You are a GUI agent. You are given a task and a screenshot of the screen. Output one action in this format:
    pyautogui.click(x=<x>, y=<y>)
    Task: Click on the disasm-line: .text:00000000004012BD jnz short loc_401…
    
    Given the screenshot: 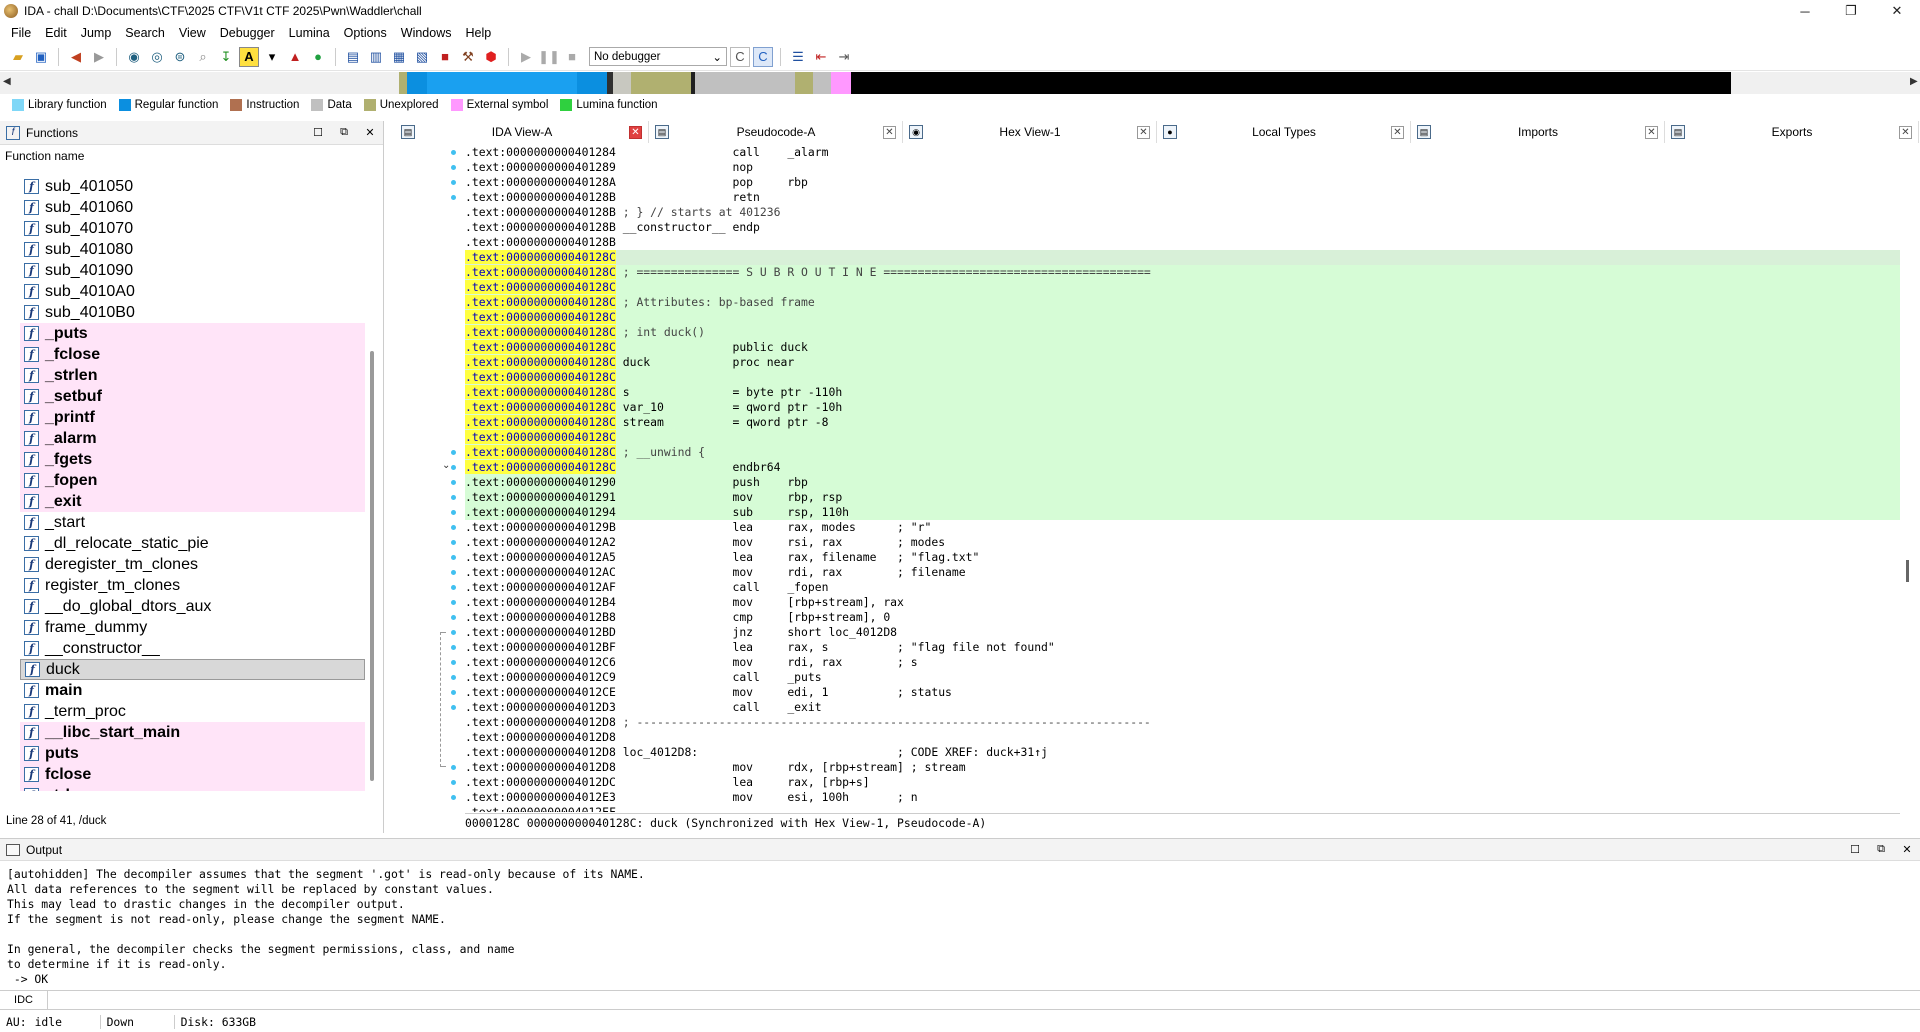 What is the action you would take?
    pyautogui.click(x=1182, y=632)
    